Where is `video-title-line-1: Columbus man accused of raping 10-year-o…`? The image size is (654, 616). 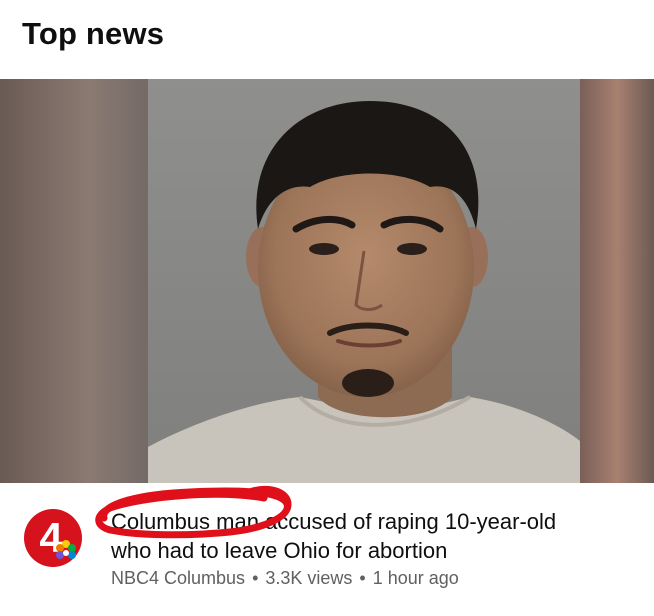
video-title-line-1: Columbus man accused of raping 10-year-o… is located at coordinates (376, 521).